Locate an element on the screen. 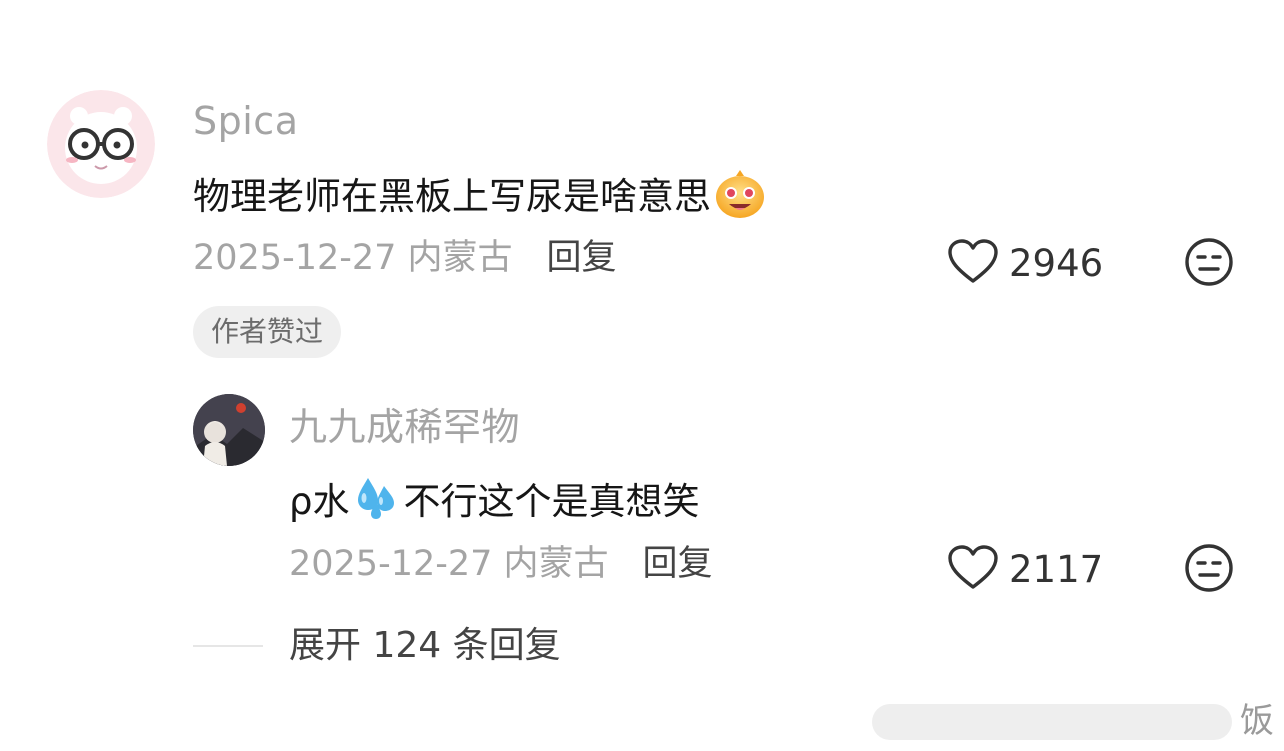 The height and width of the screenshot is (751, 1284). reply-reply-button: 回复 is located at coordinates (678, 564).